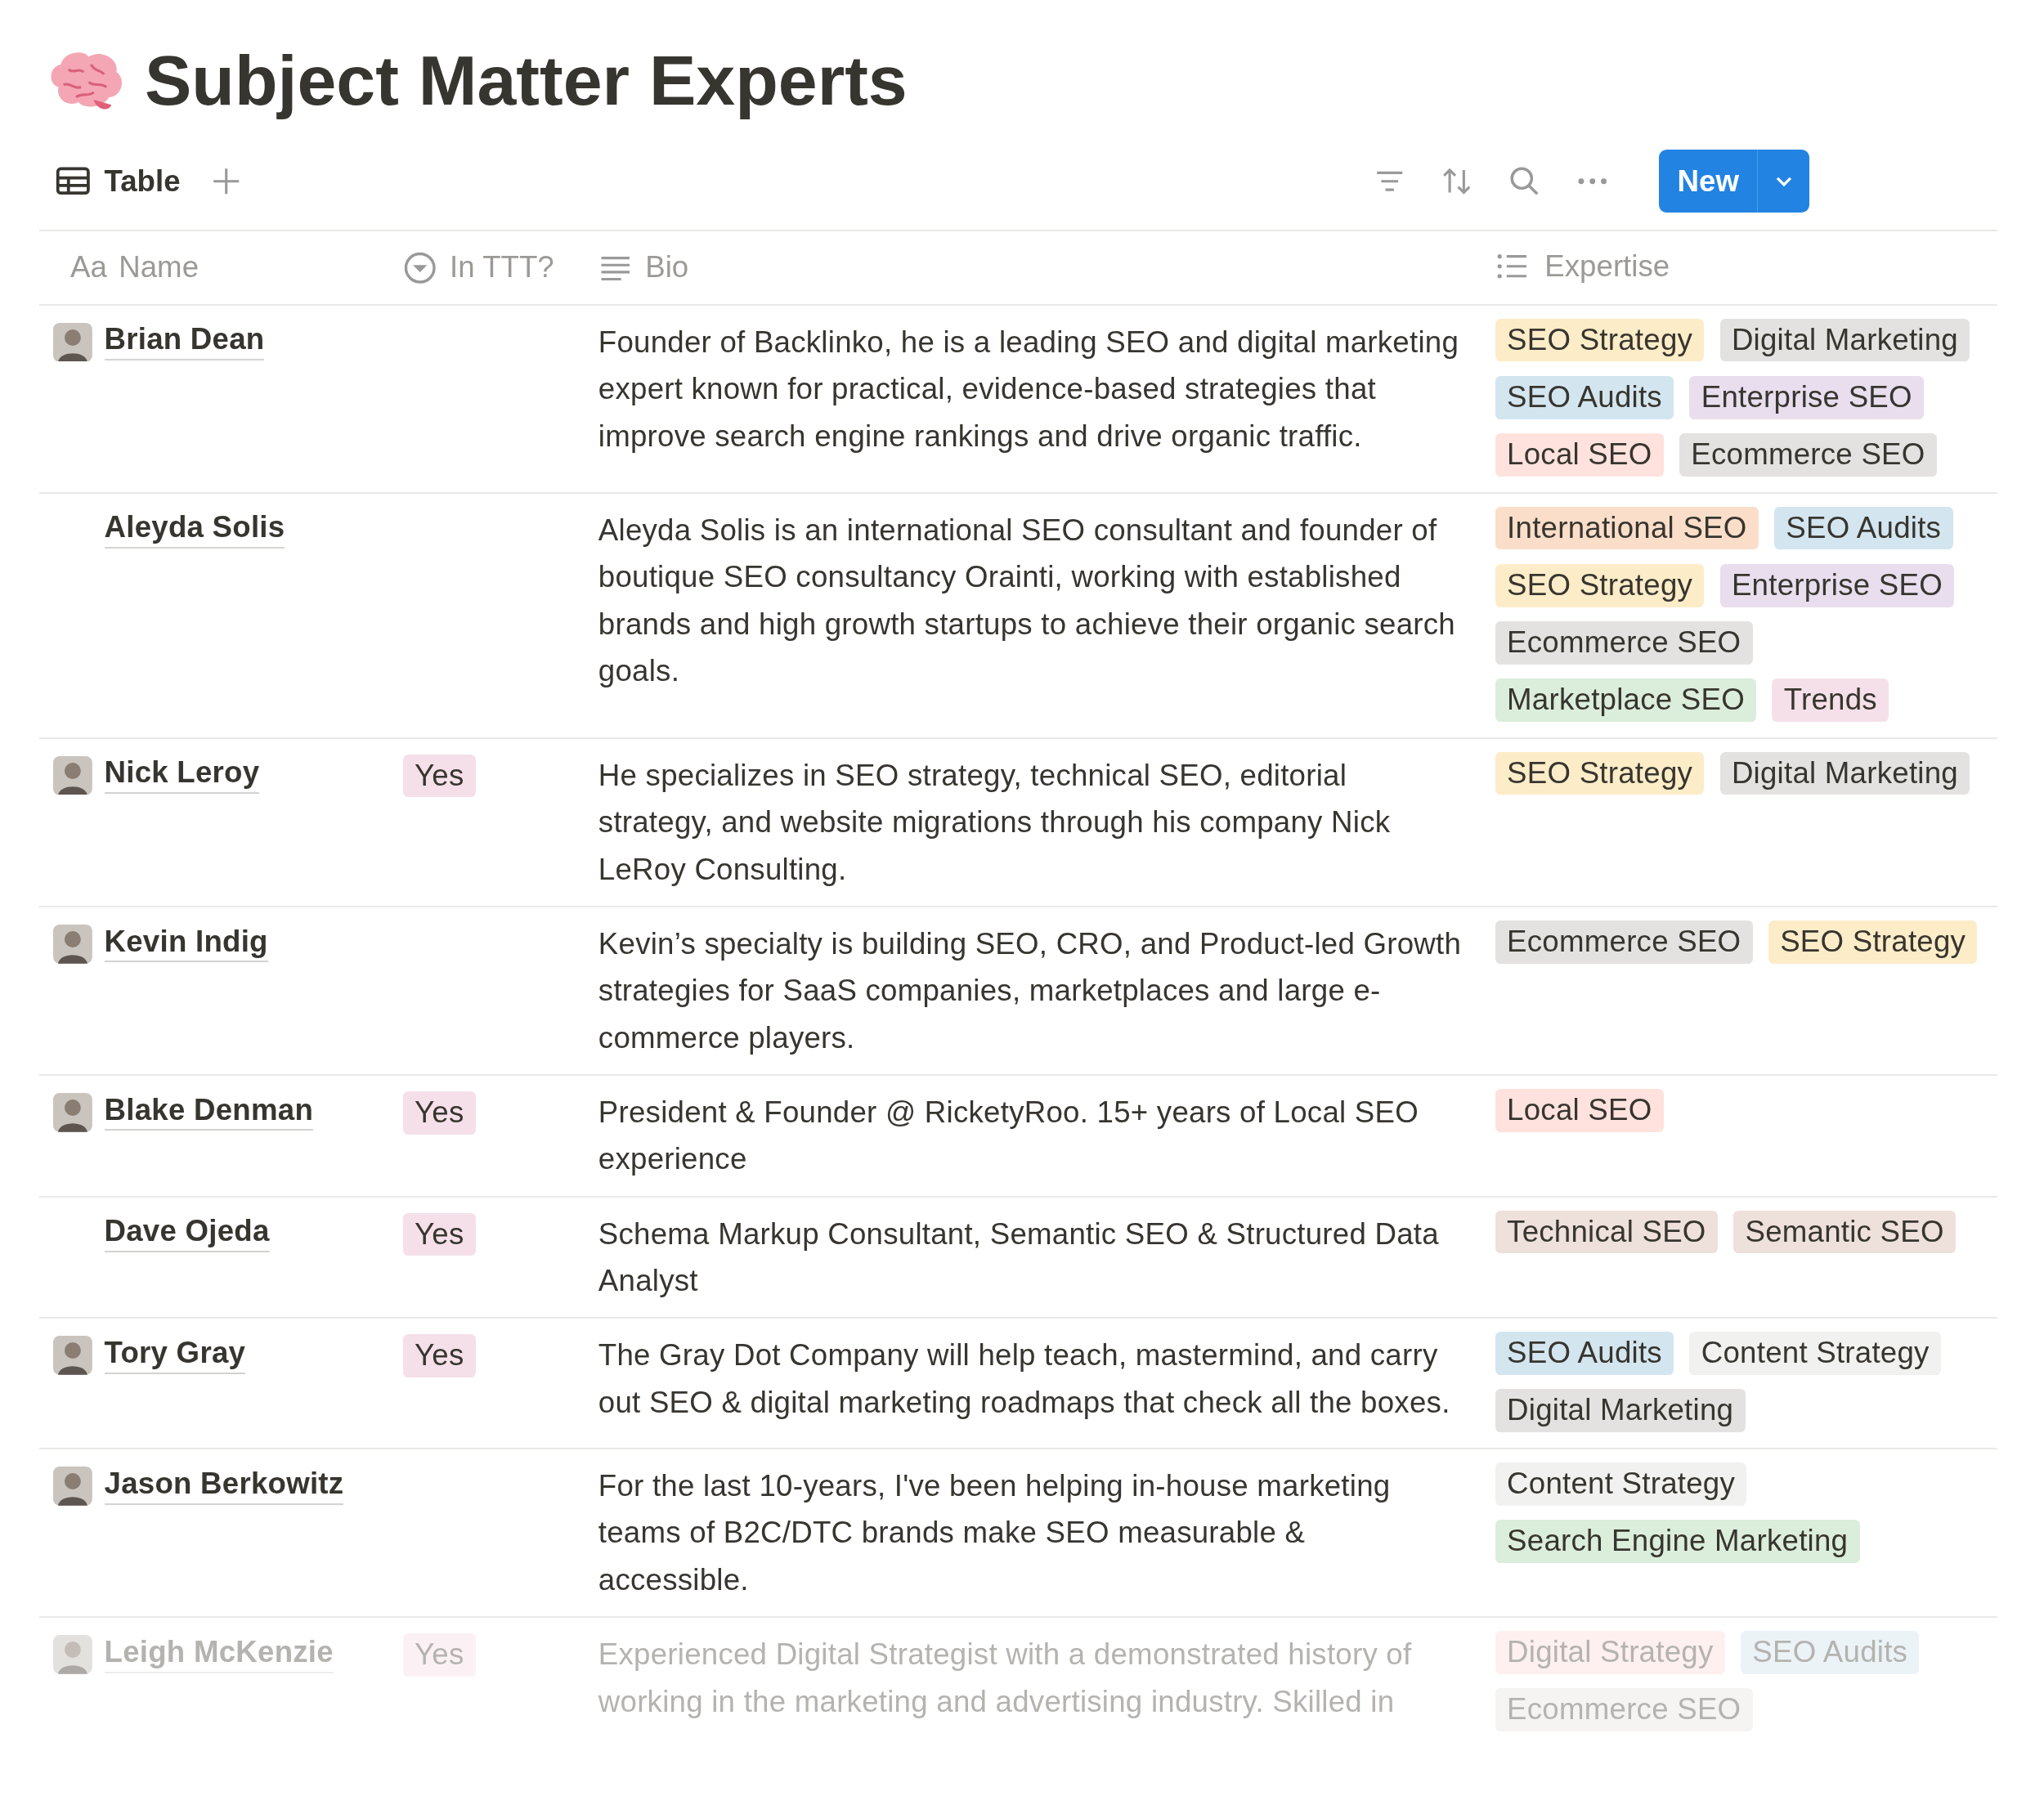 This screenshot has height=1796, width=2044. What do you see at coordinates (118, 181) in the screenshot?
I see `view-tab: Table` at bounding box center [118, 181].